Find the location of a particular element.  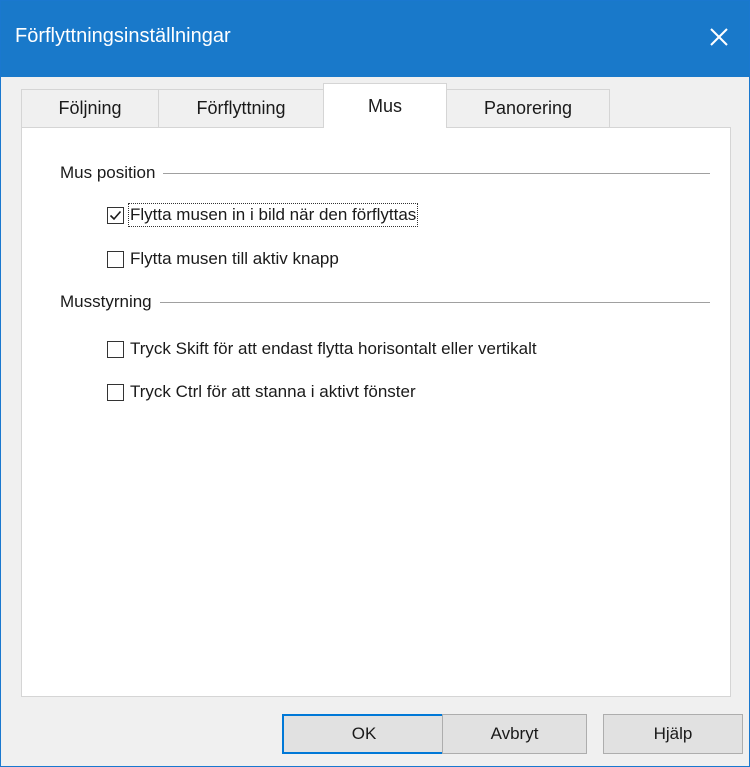

cancel-button: Avbryt is located at coordinates (514, 734).